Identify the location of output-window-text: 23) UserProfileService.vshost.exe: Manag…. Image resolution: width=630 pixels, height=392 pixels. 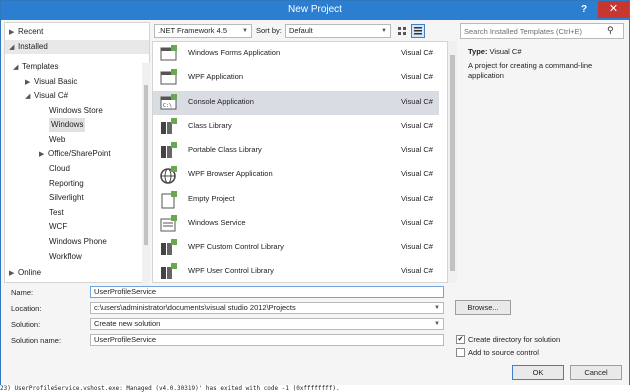
(315, 388).